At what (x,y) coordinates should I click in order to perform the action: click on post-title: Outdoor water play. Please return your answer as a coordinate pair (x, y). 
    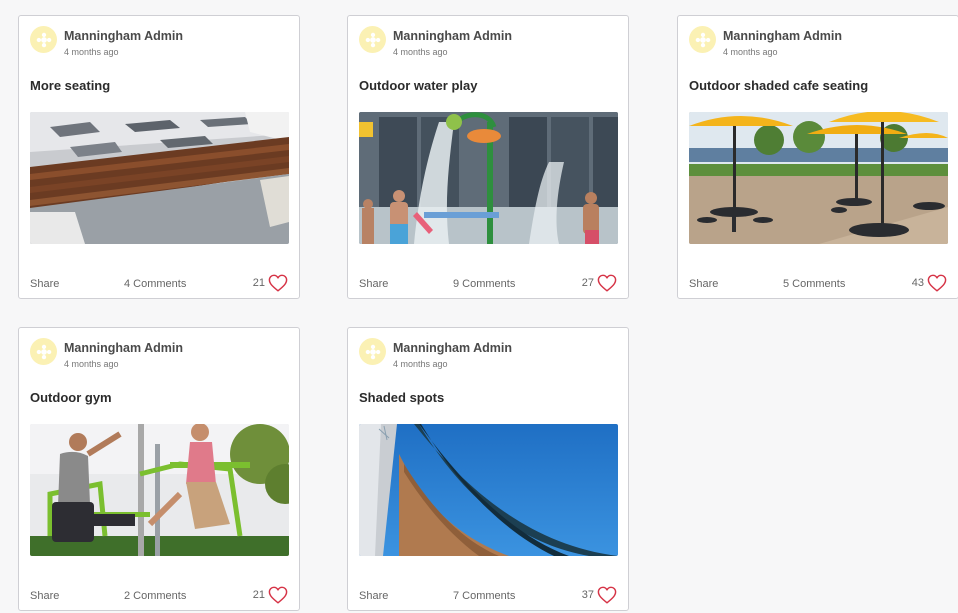
    Looking at the image, I should click on (418, 85).